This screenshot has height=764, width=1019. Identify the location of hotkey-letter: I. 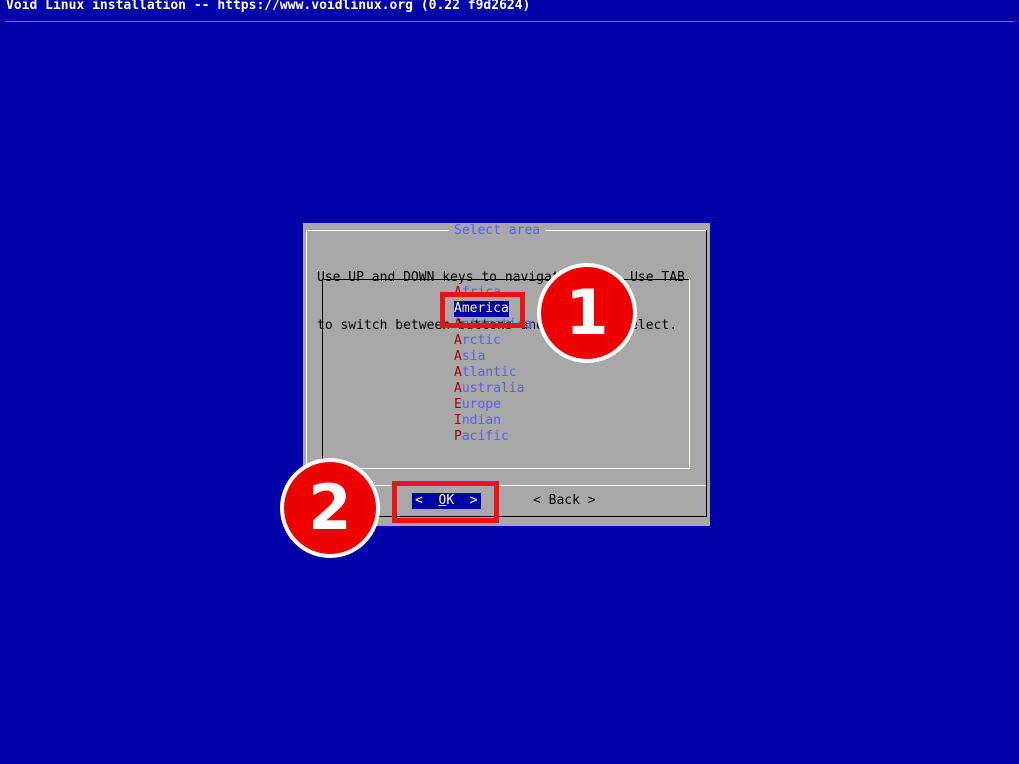
(458, 420).